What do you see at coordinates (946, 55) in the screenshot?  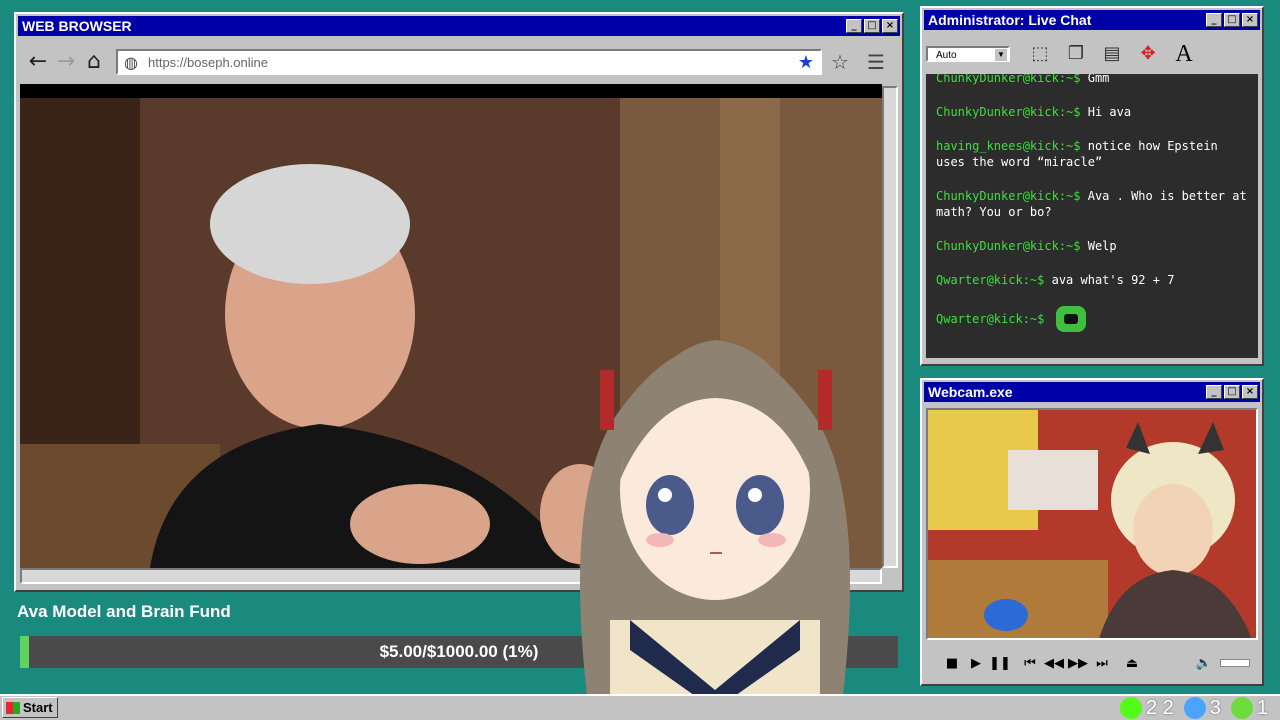 I see `mode-value: Auto` at bounding box center [946, 55].